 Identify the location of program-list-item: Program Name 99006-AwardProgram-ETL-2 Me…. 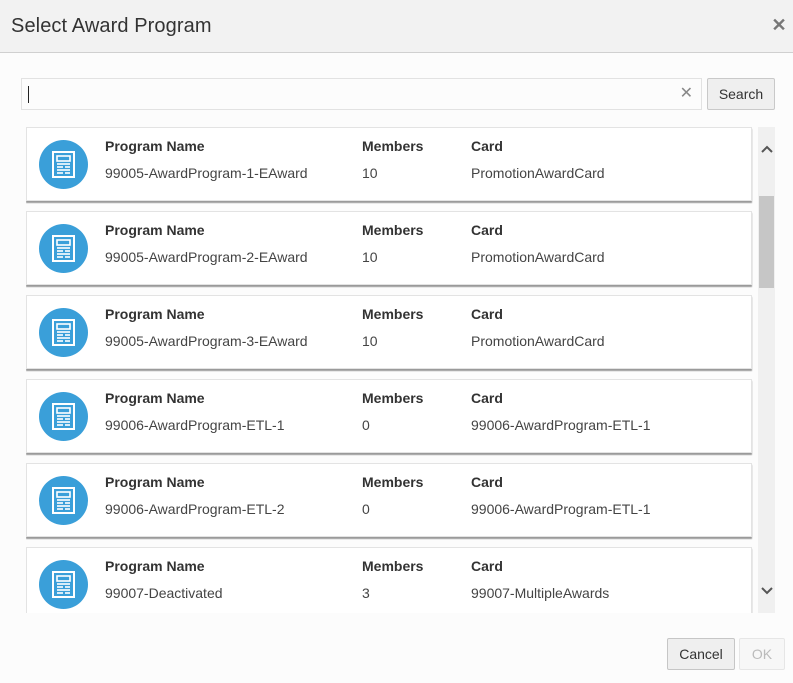
(389, 500).